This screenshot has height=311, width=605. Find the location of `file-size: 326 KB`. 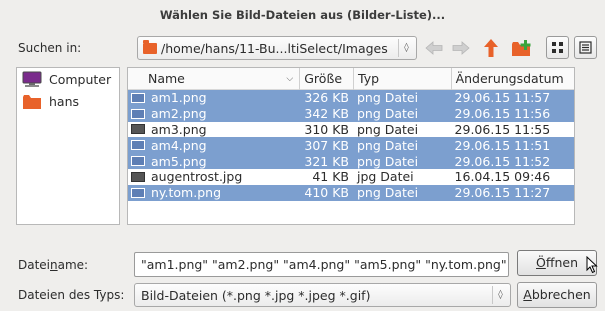

file-size: 326 KB is located at coordinates (326, 98).